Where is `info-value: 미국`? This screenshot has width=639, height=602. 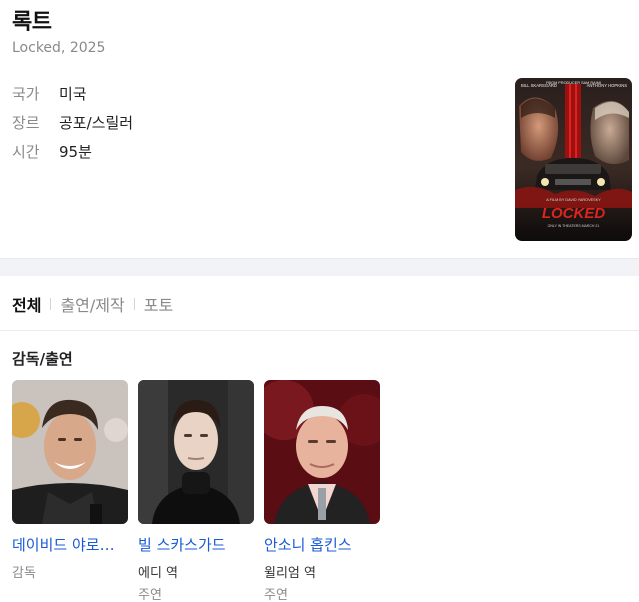
info-value: 미국 is located at coordinates (73, 94).